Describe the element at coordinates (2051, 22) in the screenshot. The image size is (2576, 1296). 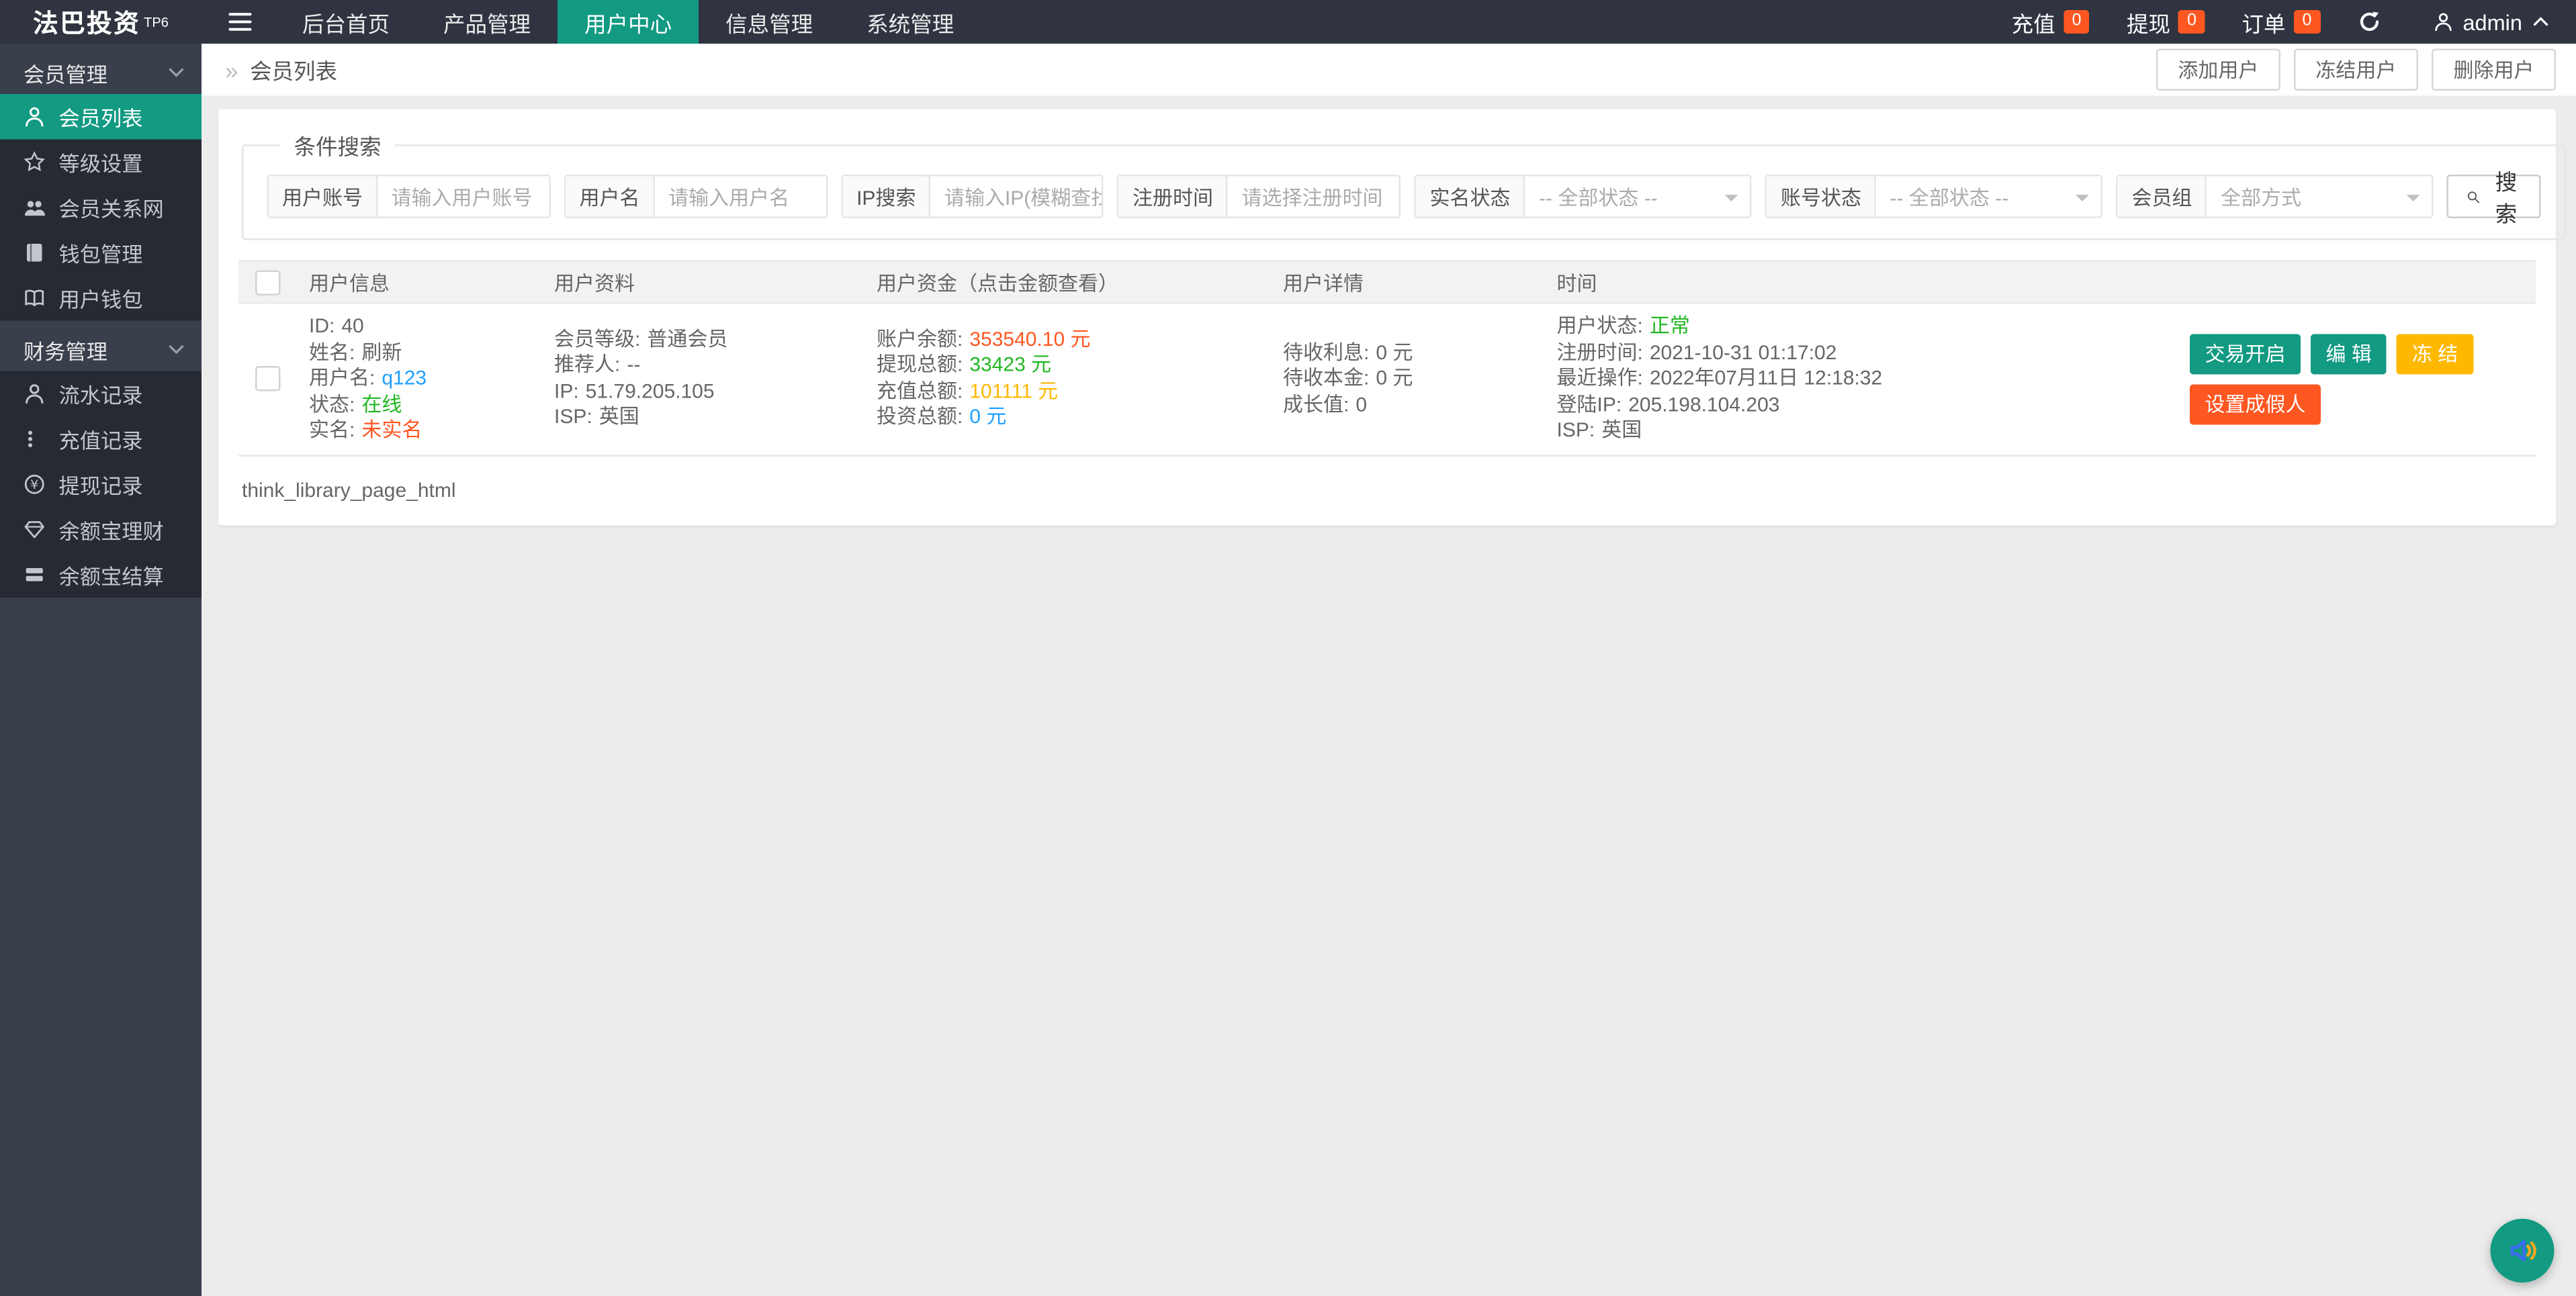
I see `topbar-stat: 充值 0` at that location.